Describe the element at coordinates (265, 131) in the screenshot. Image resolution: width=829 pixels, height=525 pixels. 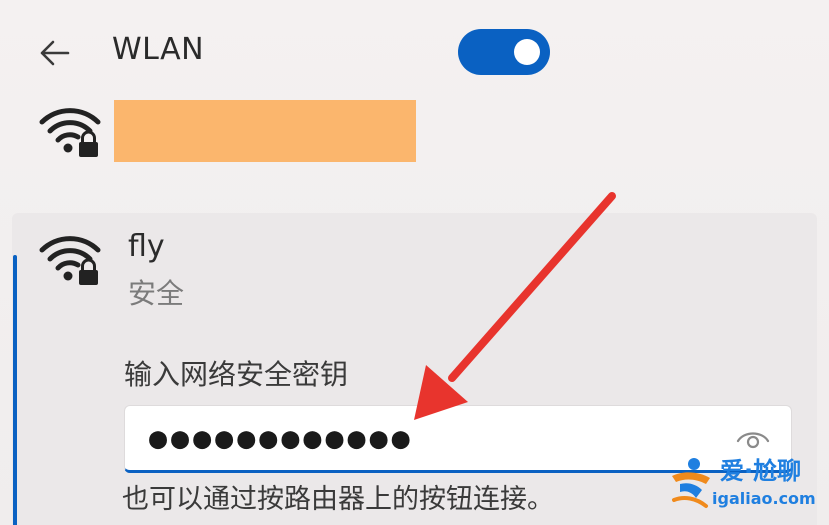
I see `network-name-redacted` at that location.